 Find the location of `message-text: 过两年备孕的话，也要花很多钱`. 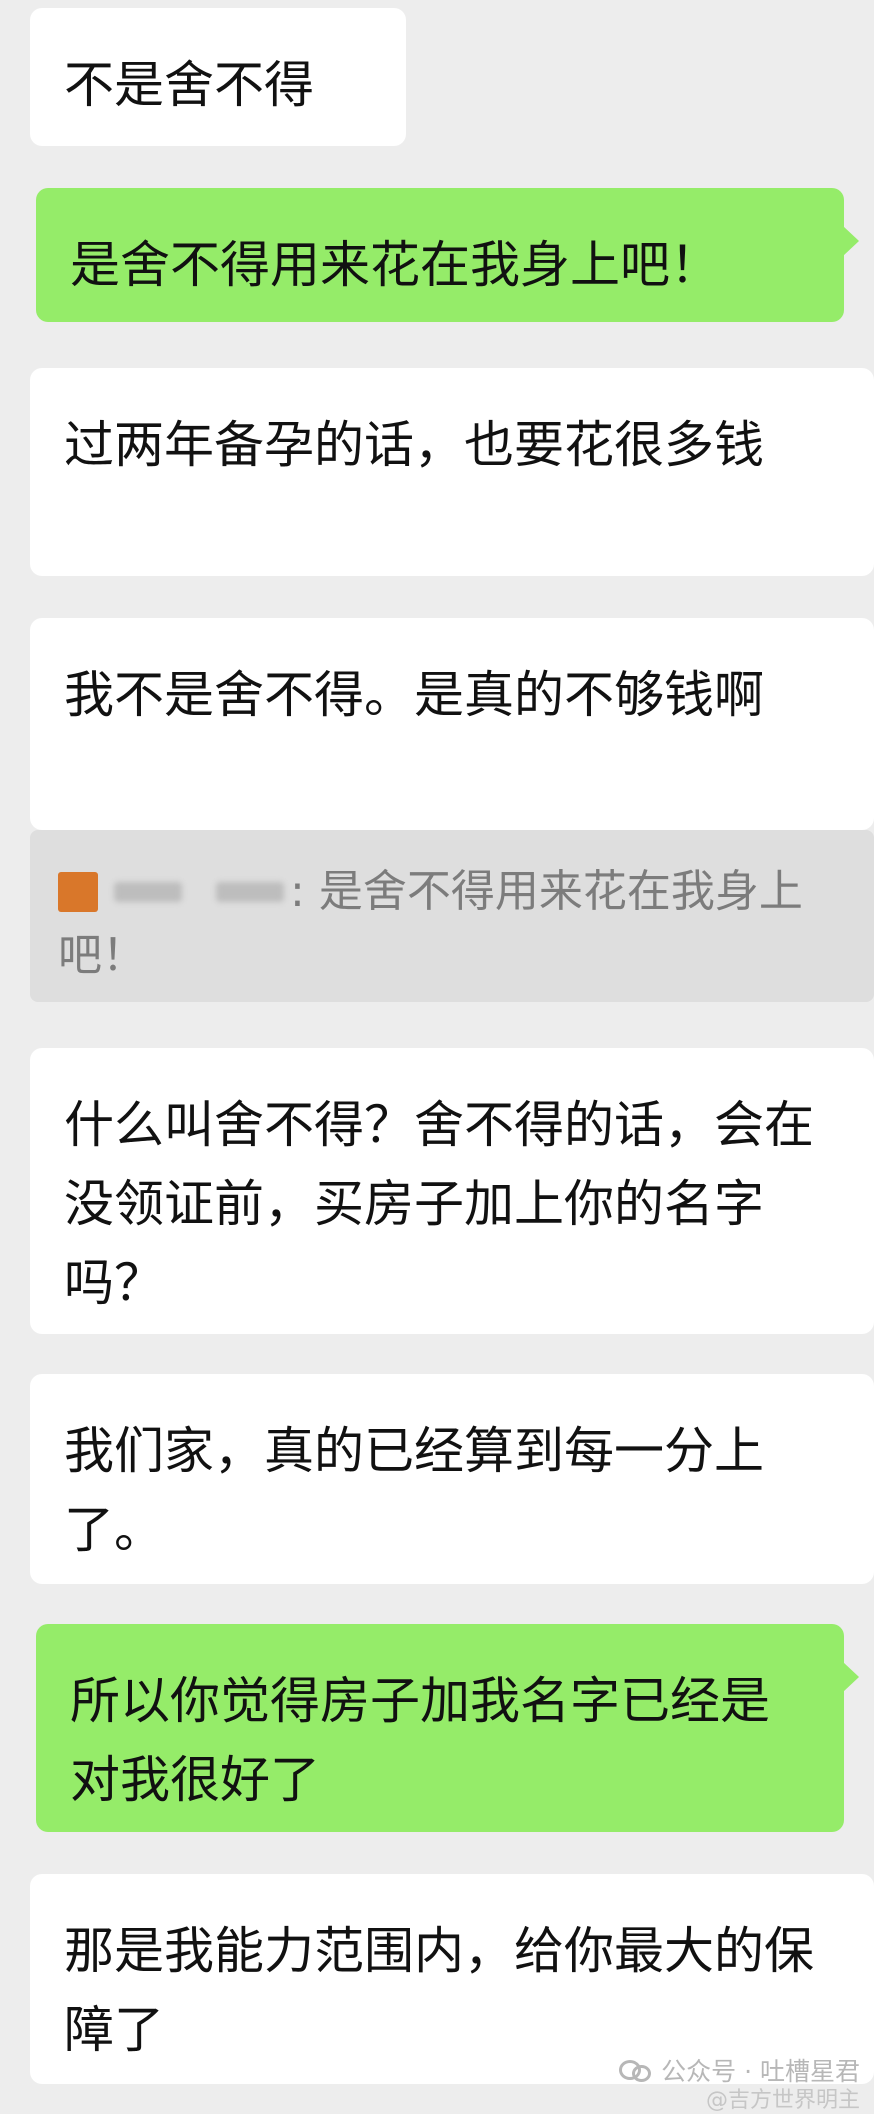

message-text: 过两年备孕的话，也要花很多钱 is located at coordinates (414, 445).